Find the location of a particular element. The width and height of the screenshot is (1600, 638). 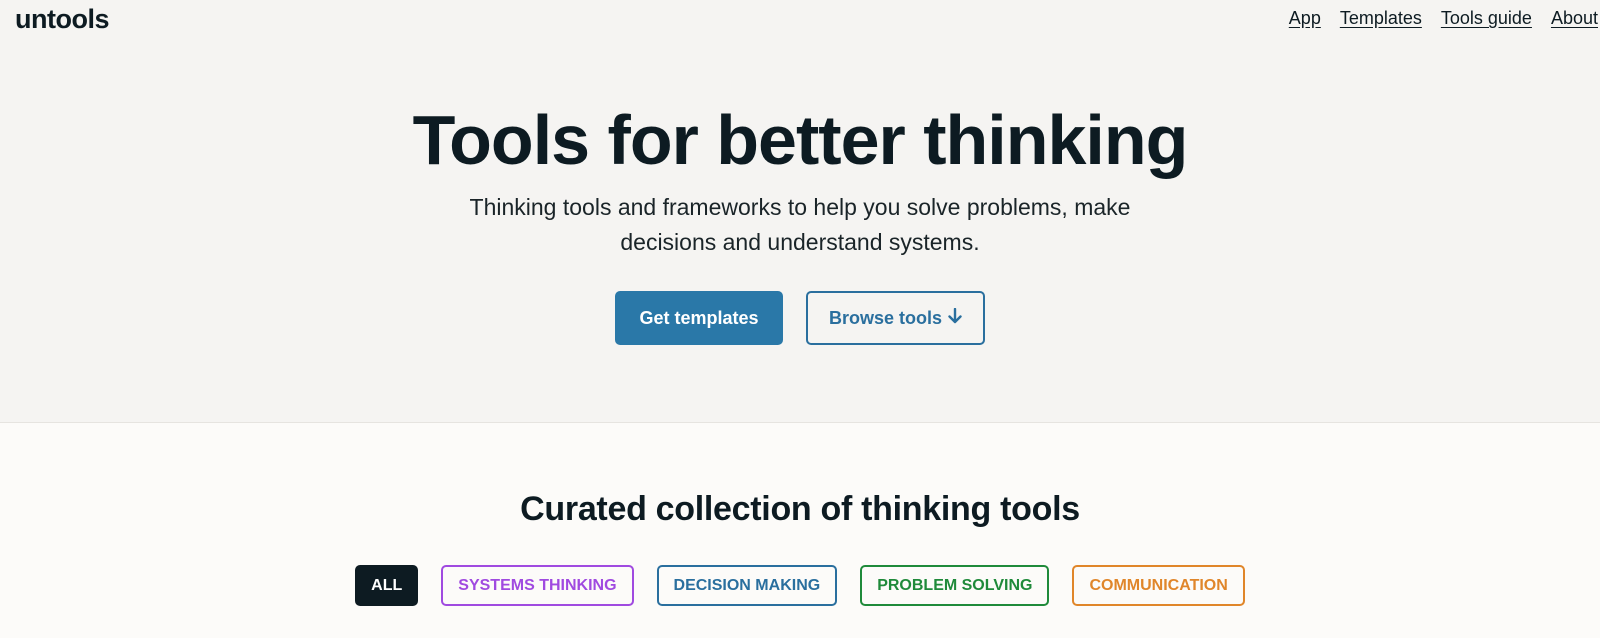

get-templates-label: Get templates is located at coordinates (699, 317).